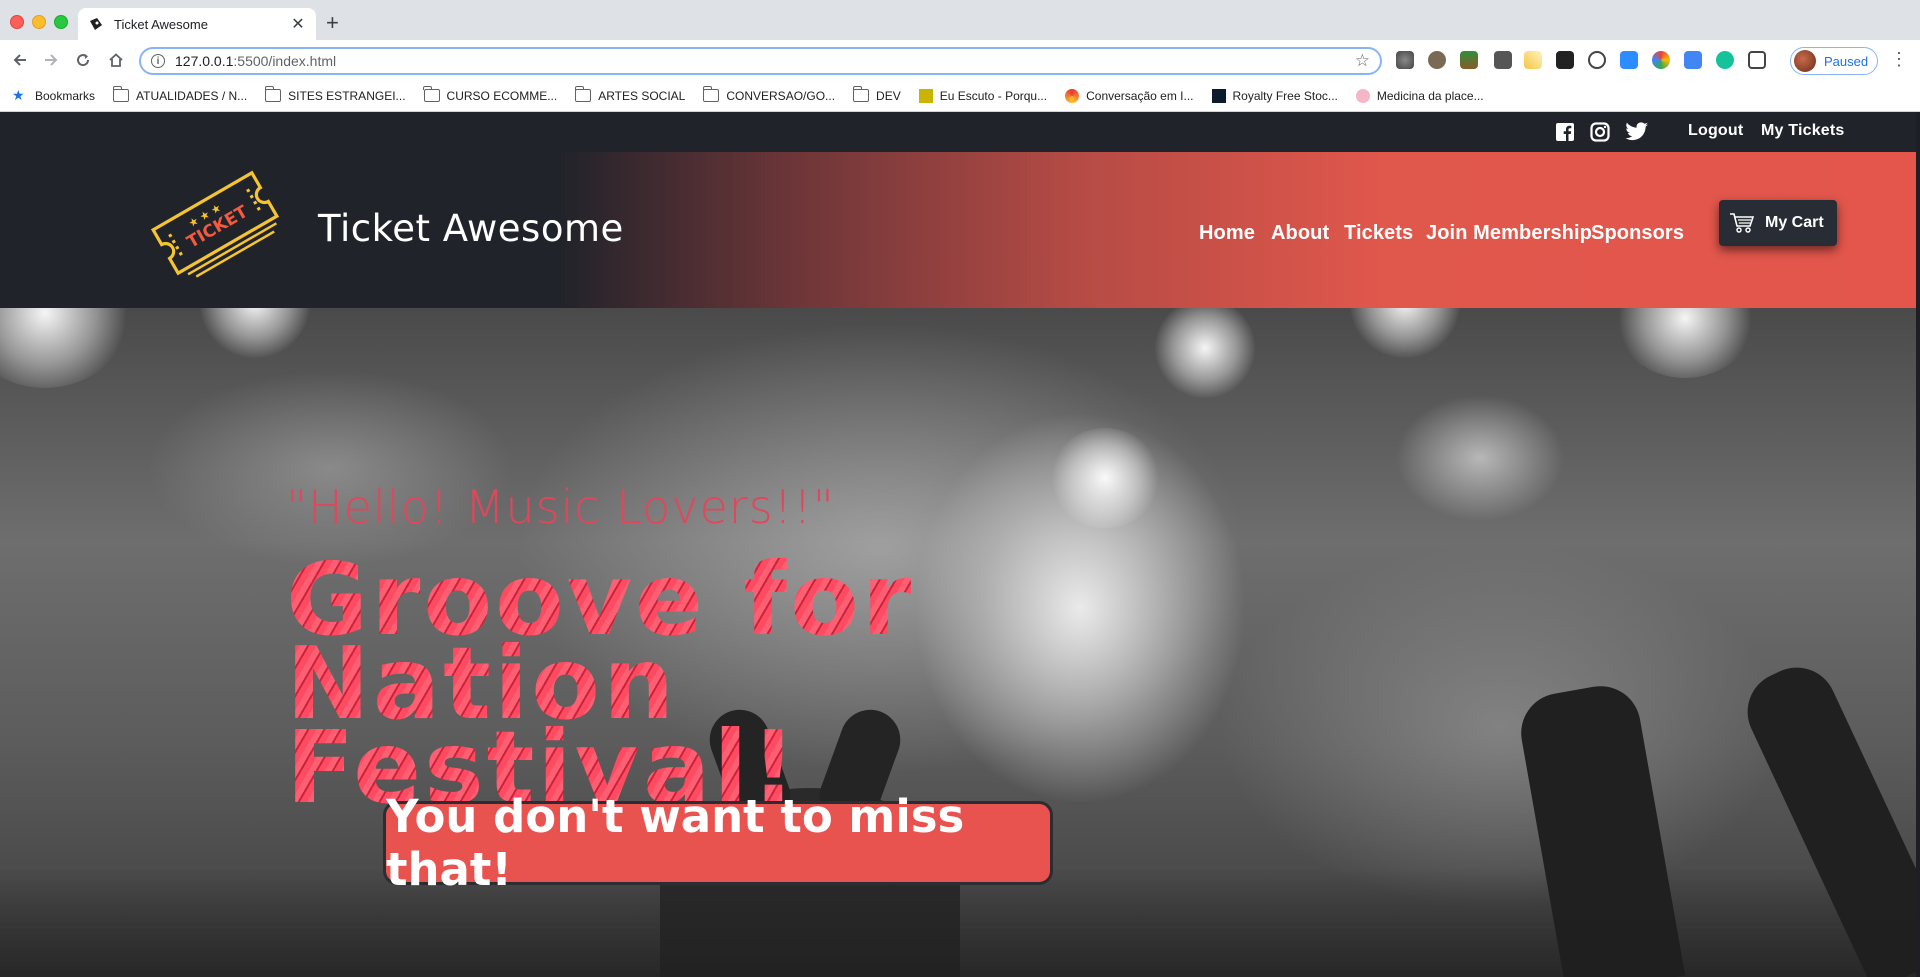  Describe the element at coordinates (675, 843) in the screenshot. I see `cta-label: You don't want to miss that!` at that location.